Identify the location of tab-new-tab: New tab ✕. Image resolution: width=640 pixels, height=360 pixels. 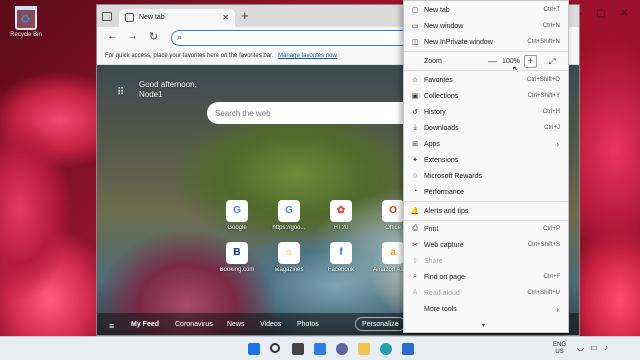
(177, 18).